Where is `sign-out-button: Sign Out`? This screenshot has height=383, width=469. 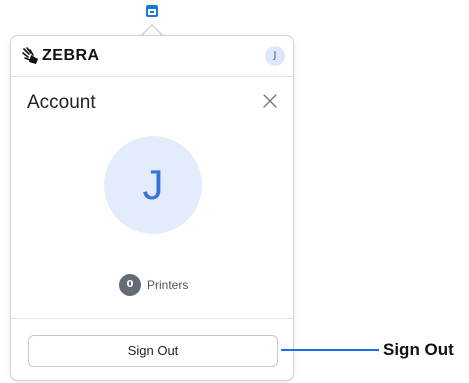
sign-out-button: Sign Out is located at coordinates (153, 351).